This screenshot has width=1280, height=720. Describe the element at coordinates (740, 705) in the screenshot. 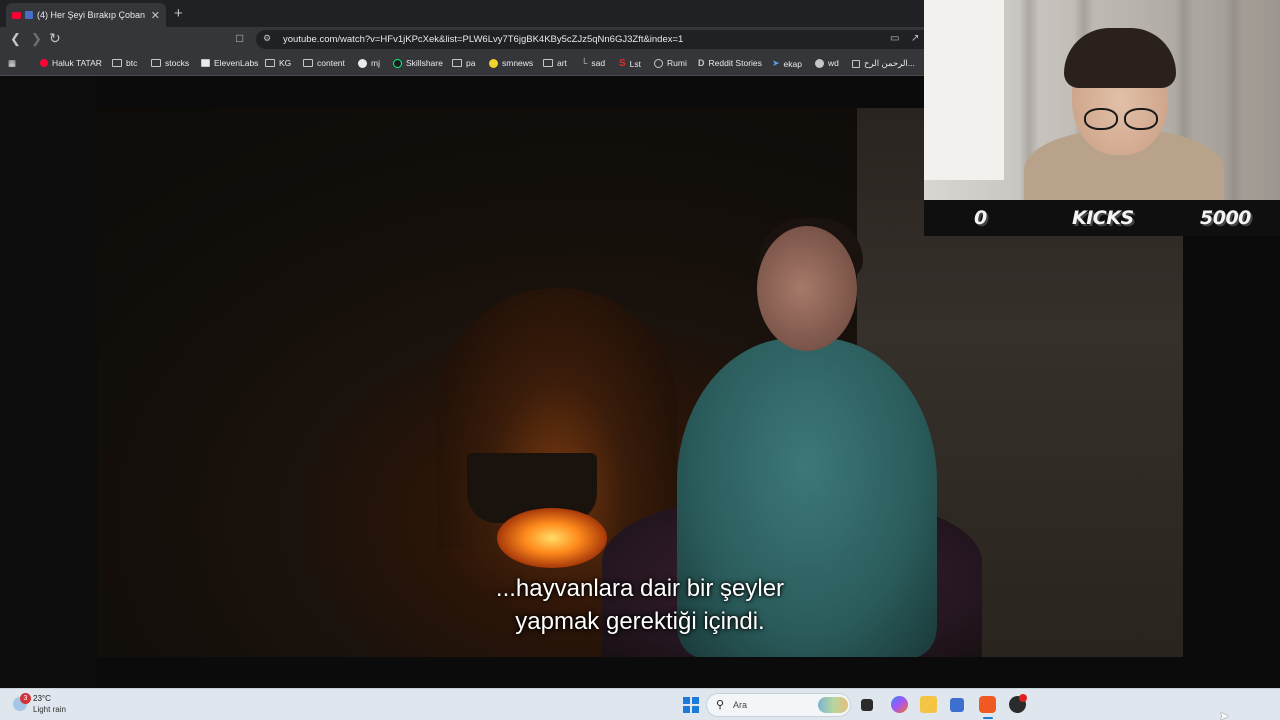

I see `search-placeholder: Ara` at that location.